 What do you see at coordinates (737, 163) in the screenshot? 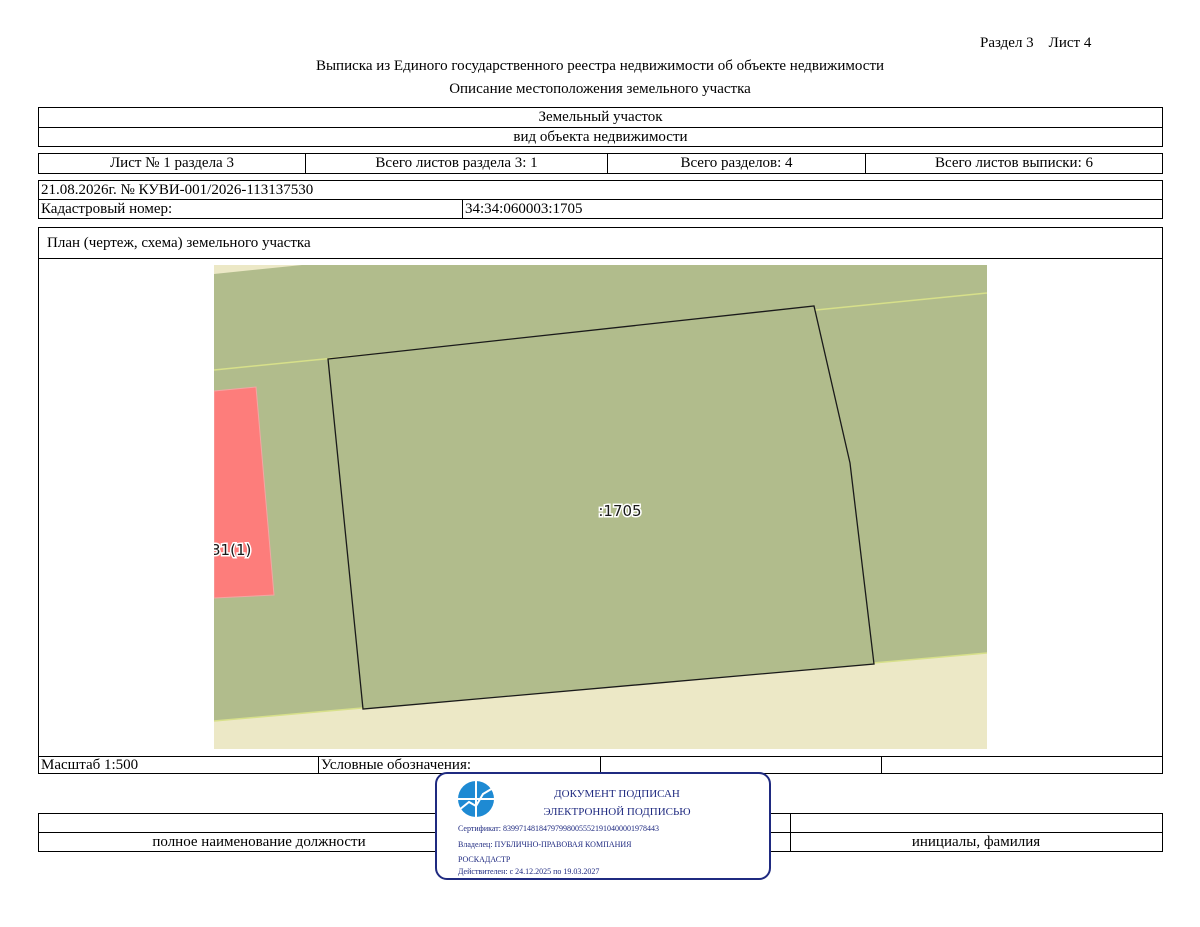
I see `total-sections: Всего разделов: 4` at bounding box center [737, 163].